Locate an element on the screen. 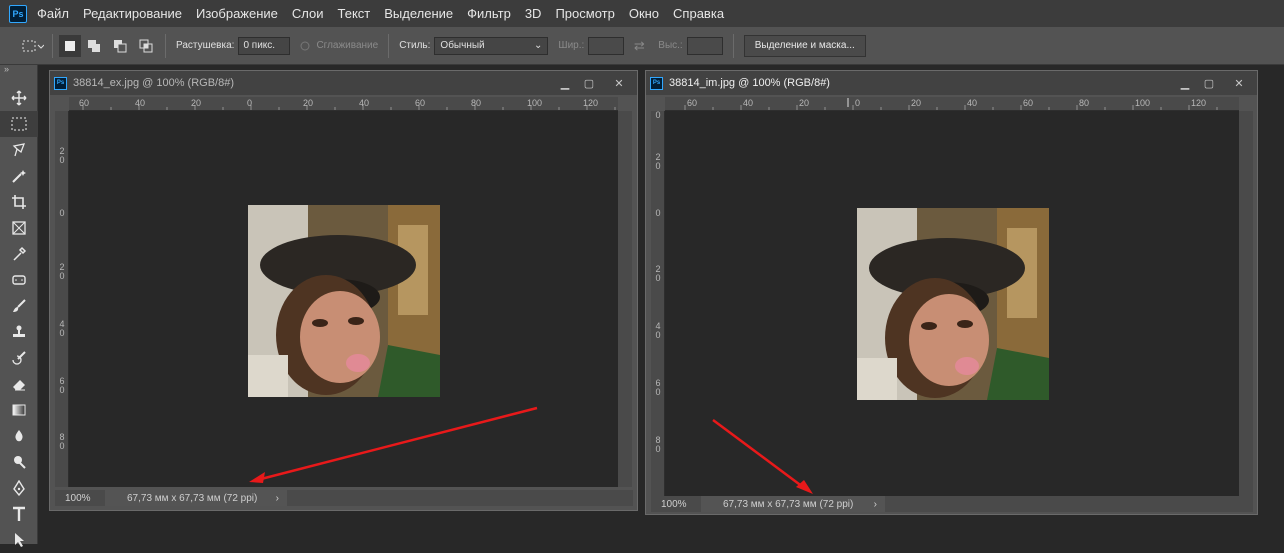 The image size is (1284, 553). menu-help: Справка is located at coordinates (698, 13).